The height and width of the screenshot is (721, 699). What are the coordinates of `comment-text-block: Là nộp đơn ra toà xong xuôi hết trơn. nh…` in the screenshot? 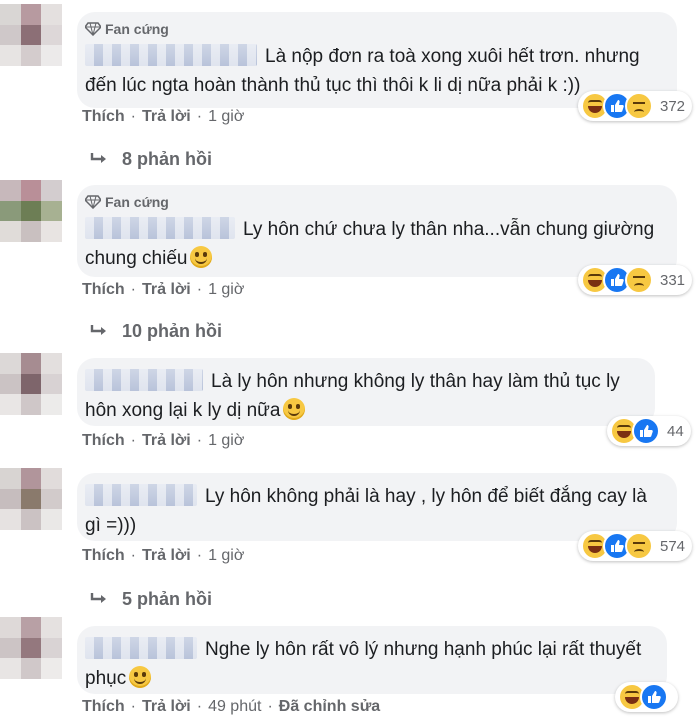 It's located at (374, 71).